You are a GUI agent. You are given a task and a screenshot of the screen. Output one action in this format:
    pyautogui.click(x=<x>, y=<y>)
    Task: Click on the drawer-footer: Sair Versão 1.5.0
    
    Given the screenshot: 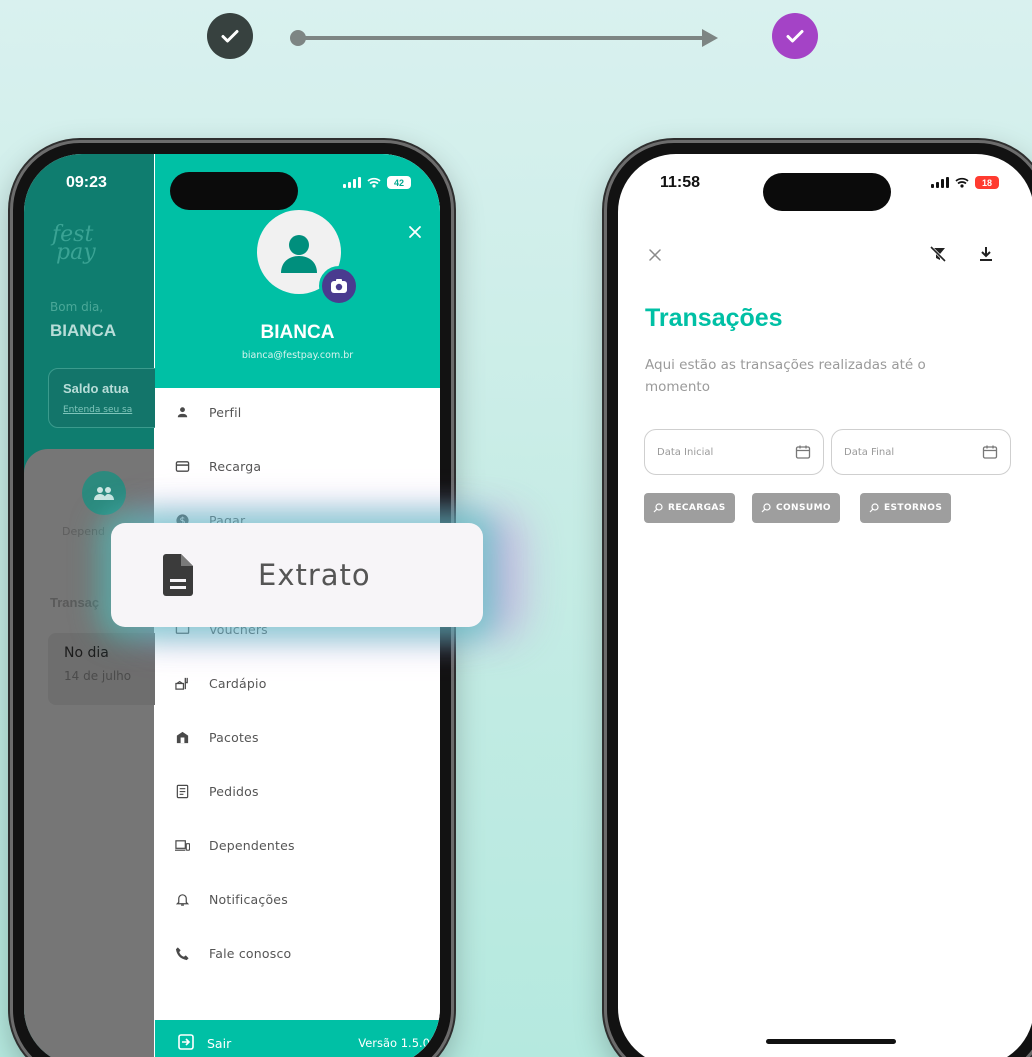 What is the action you would take?
    pyautogui.click(x=297, y=1038)
    